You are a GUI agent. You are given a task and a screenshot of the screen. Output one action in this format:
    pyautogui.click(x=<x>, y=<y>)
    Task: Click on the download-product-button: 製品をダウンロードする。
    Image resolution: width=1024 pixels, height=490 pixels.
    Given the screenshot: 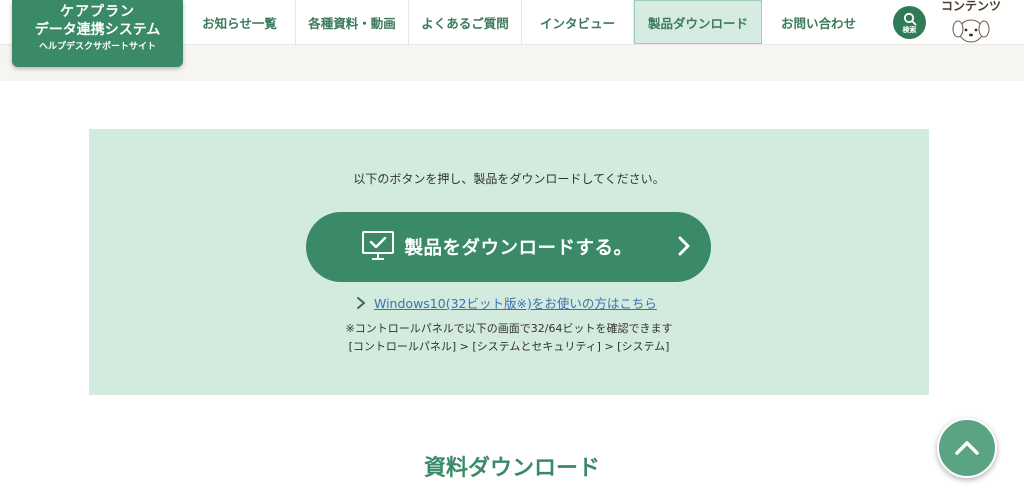 What is the action you would take?
    pyautogui.click(x=508, y=247)
    